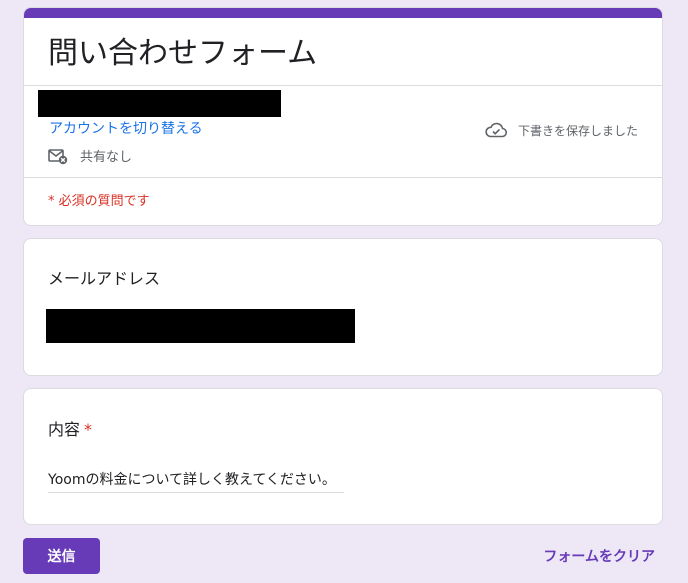 The image size is (688, 583). What do you see at coordinates (104, 278) in the screenshot?
I see `question-title: メールアドレス` at bounding box center [104, 278].